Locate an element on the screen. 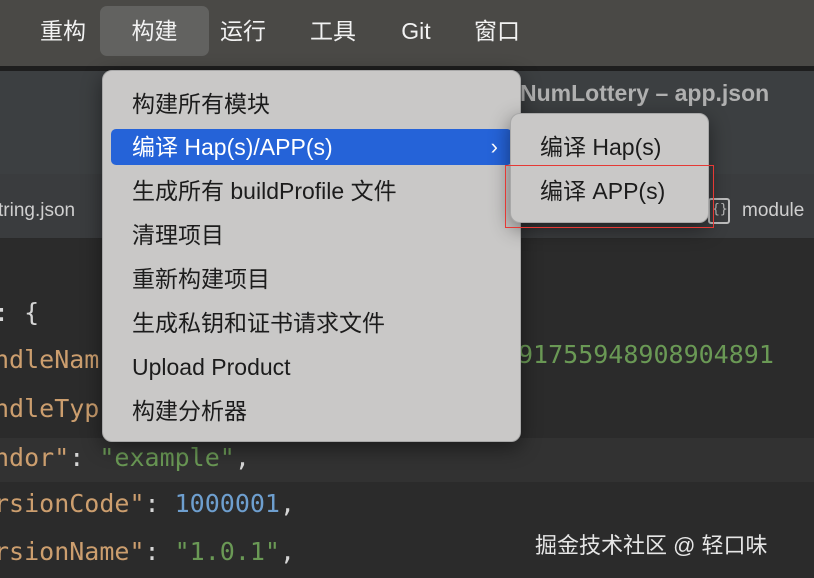 The width and height of the screenshot is (814, 578). menu-refactor: 重构 is located at coordinates (63, 31).